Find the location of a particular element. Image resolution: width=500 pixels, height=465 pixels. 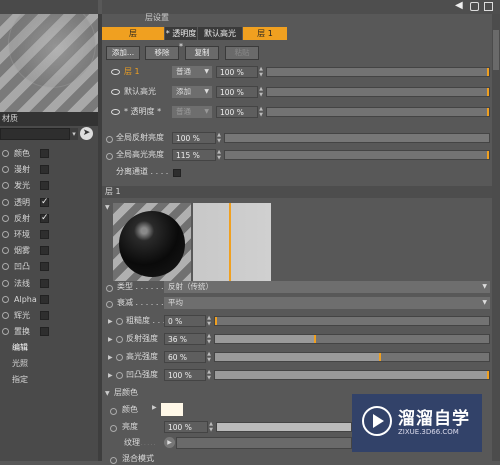

tab-layer: 层 is located at coordinates (133, 33).